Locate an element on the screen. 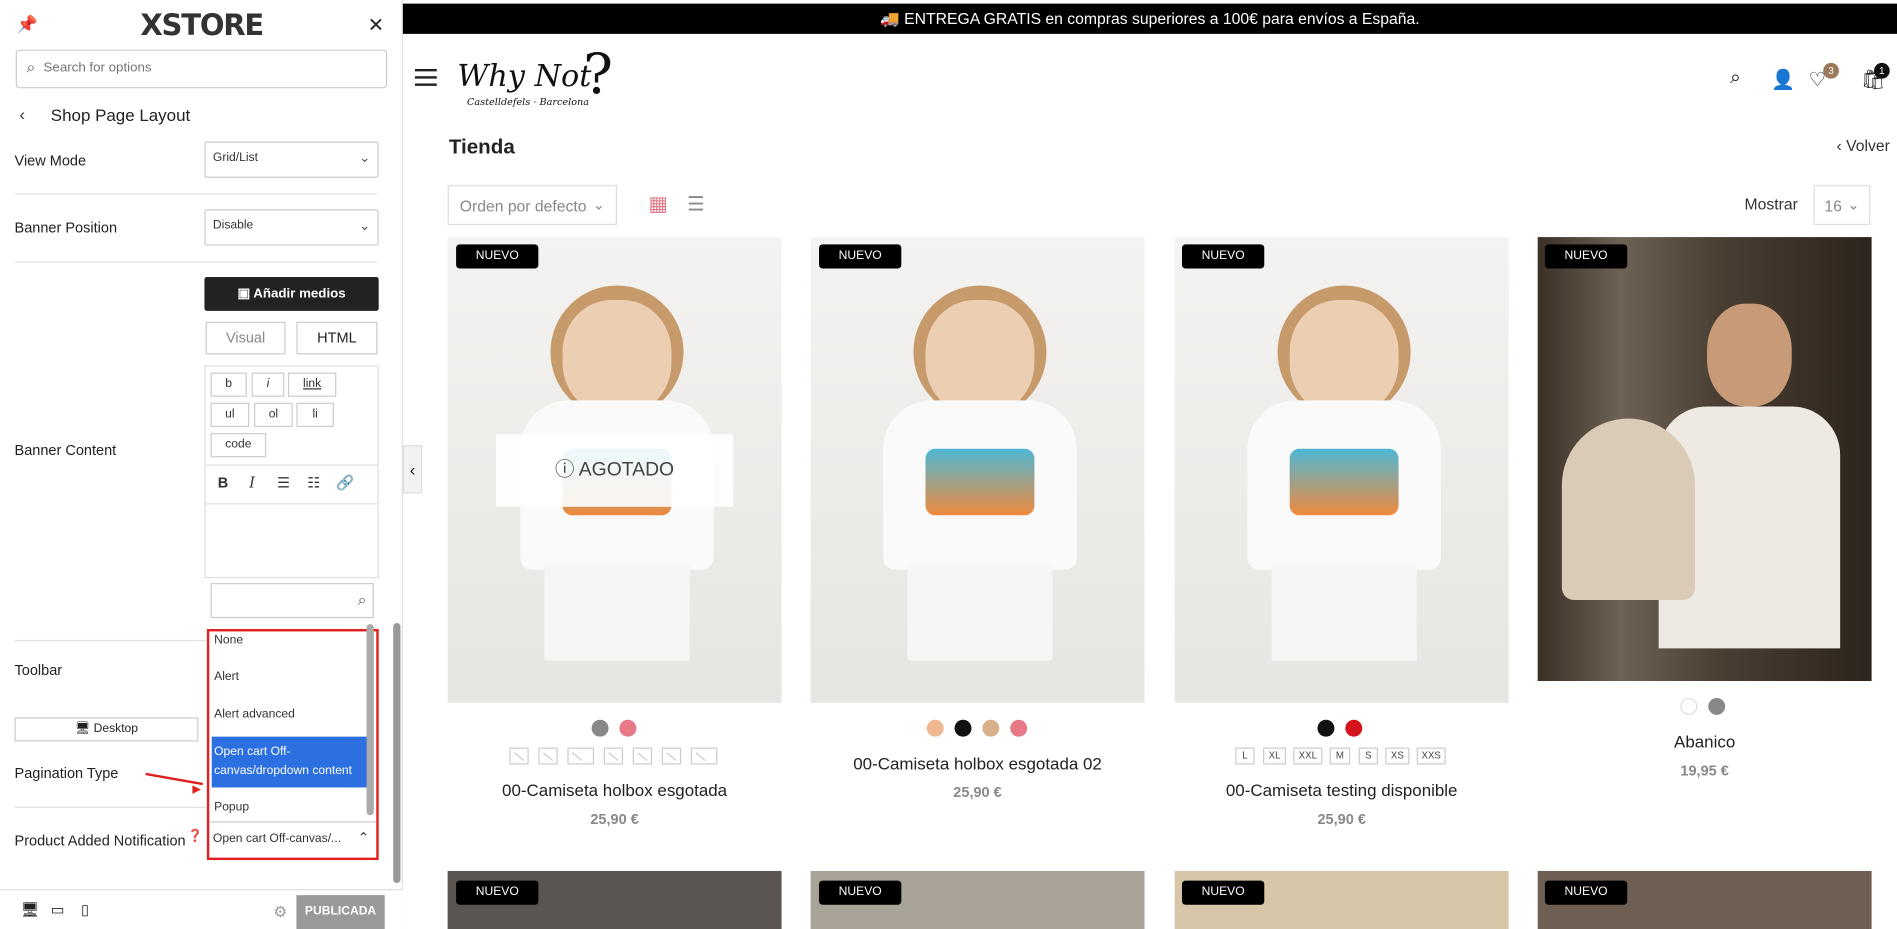 The height and width of the screenshot is (929, 1897). pin-icon: 📌 is located at coordinates (27, 25).